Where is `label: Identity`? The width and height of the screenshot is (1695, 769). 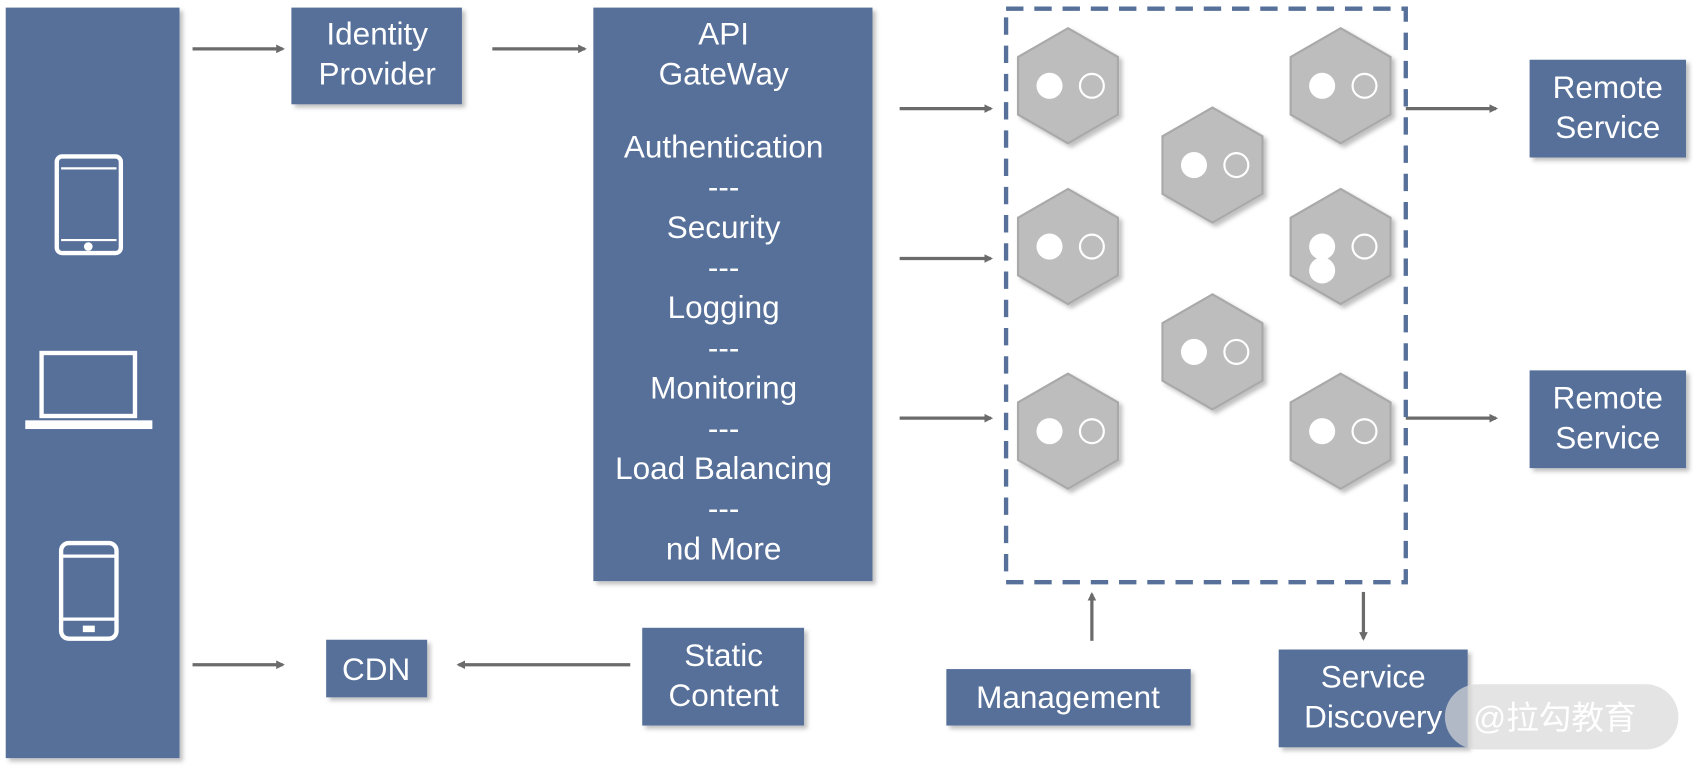 label: Identity is located at coordinates (377, 34).